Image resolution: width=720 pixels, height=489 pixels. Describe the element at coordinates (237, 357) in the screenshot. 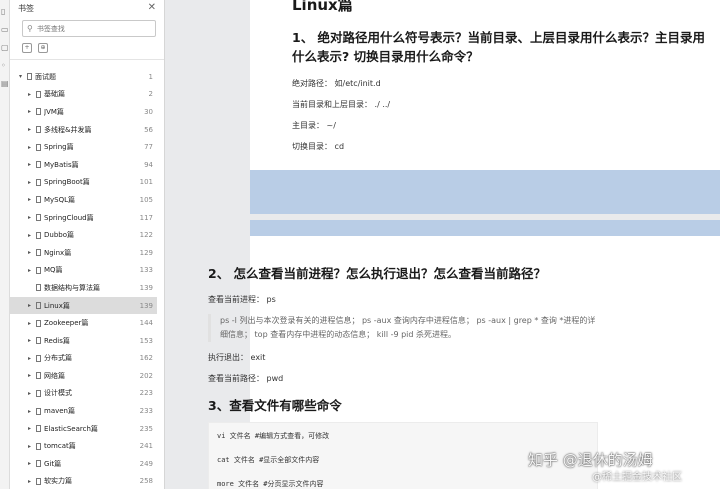

I see `answer-line: 执行退出： exit` at that location.